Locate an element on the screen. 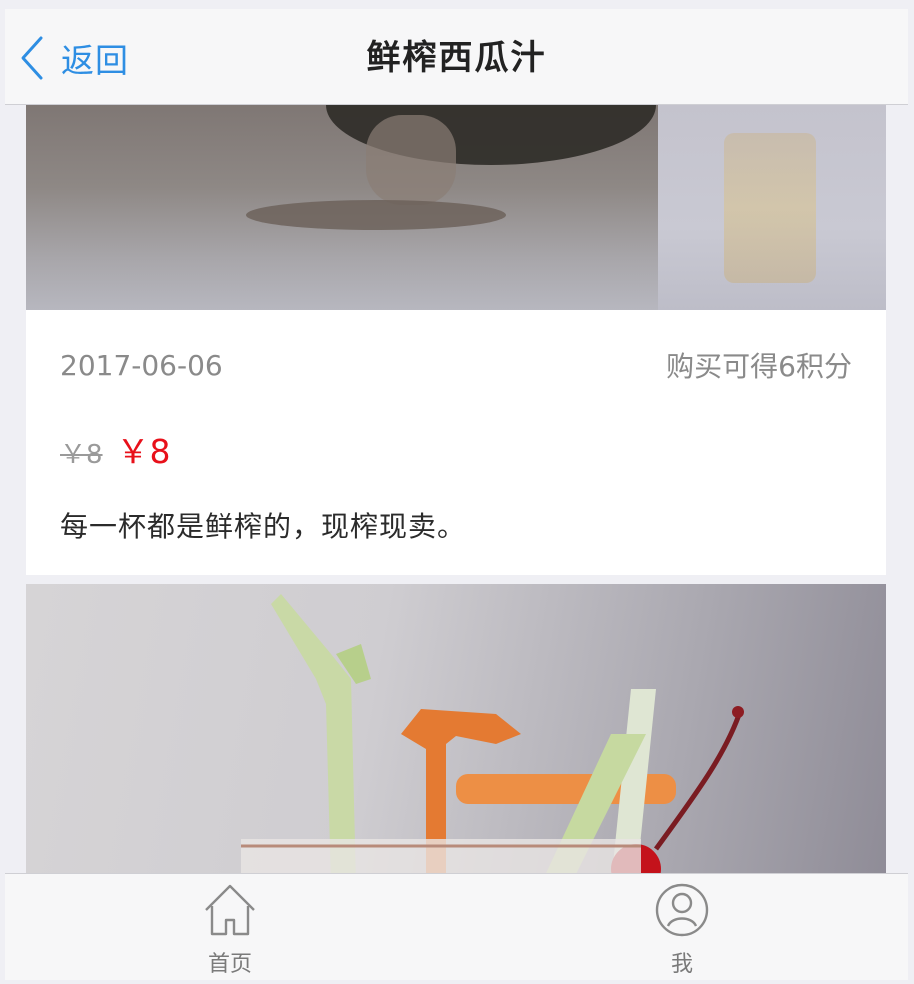 The height and width of the screenshot is (984, 914). original-price: ￥8 is located at coordinates (81, 455).